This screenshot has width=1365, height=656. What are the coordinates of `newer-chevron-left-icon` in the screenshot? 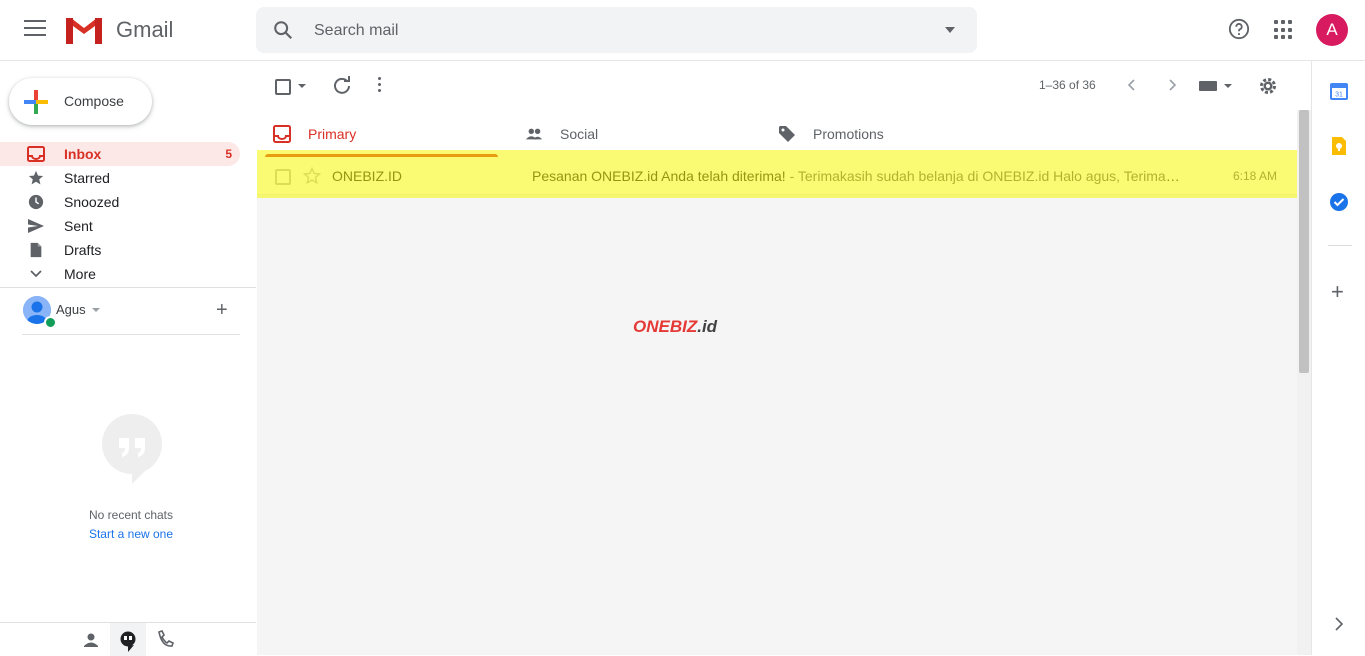 It's located at (1132, 85).